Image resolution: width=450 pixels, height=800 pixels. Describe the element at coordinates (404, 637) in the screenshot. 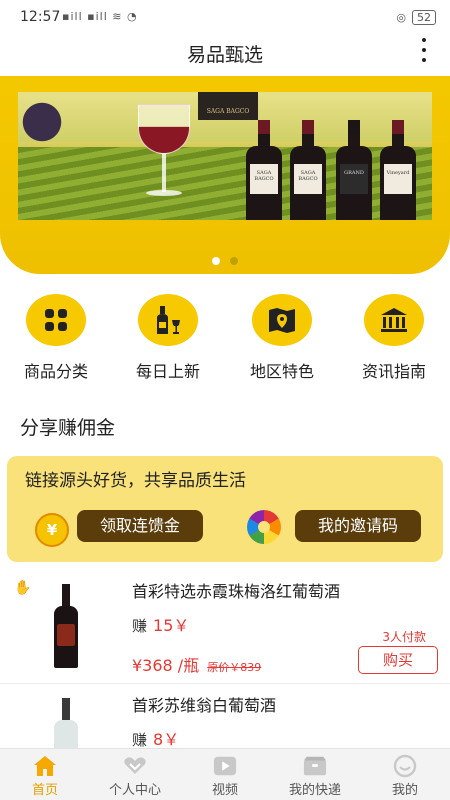

I see `paid-count: 3人付款` at that location.